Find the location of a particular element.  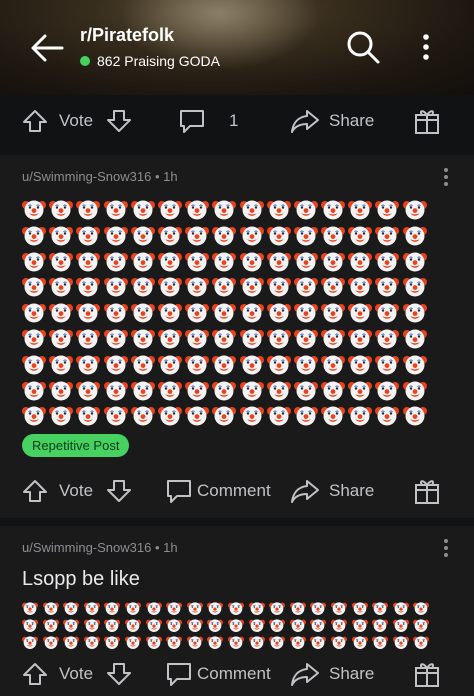

more-options-button is located at coordinates (426, 47).